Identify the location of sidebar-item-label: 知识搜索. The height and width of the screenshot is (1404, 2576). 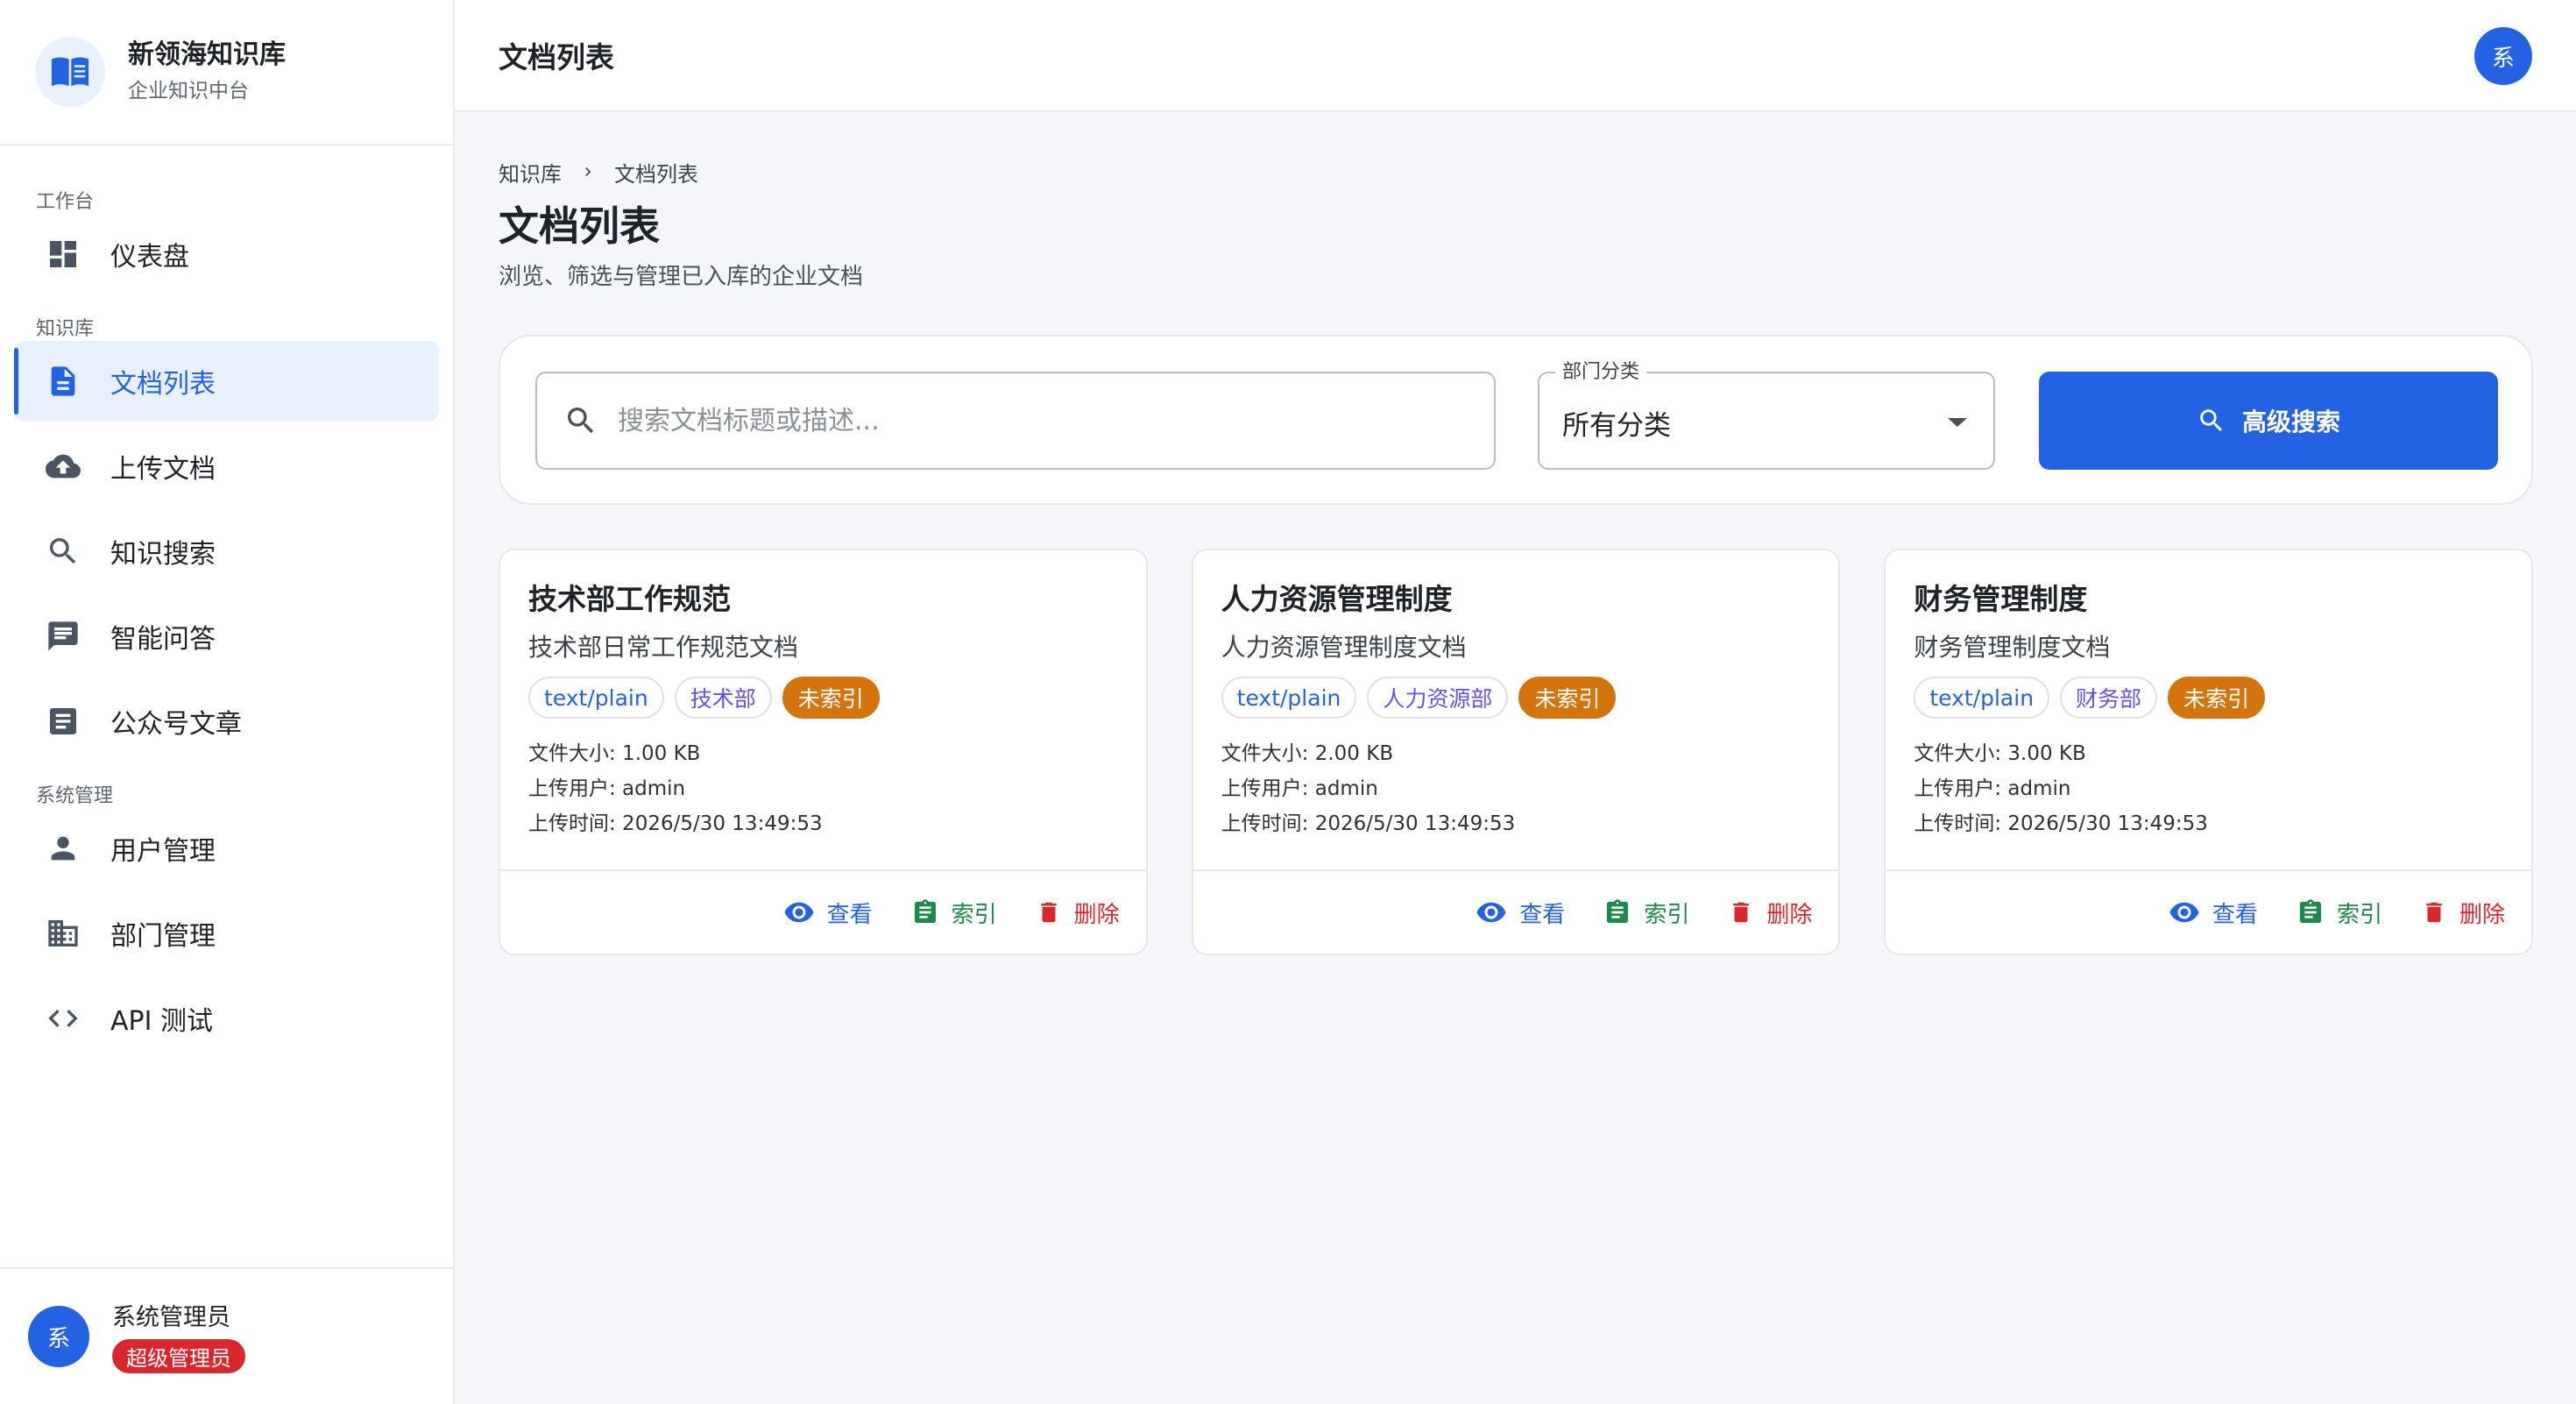
(163, 554).